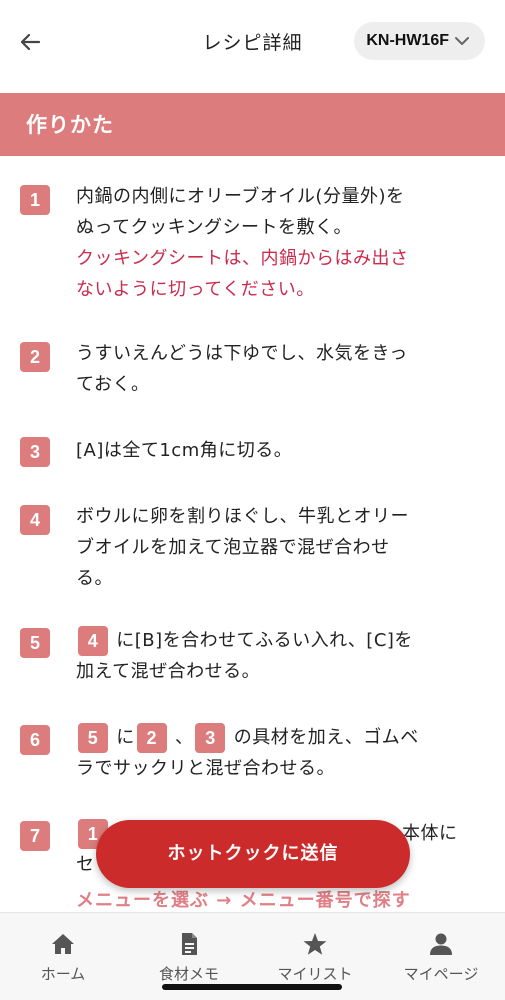  What do you see at coordinates (253, 854) in the screenshot?
I see `send-to-hotcook-button: ホットクックに送信` at bounding box center [253, 854].